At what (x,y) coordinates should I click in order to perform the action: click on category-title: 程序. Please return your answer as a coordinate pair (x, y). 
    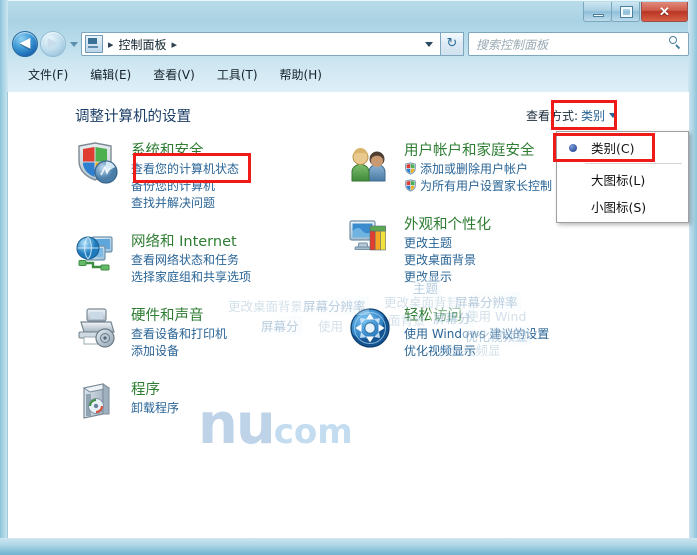
    Looking at the image, I should click on (145, 390).